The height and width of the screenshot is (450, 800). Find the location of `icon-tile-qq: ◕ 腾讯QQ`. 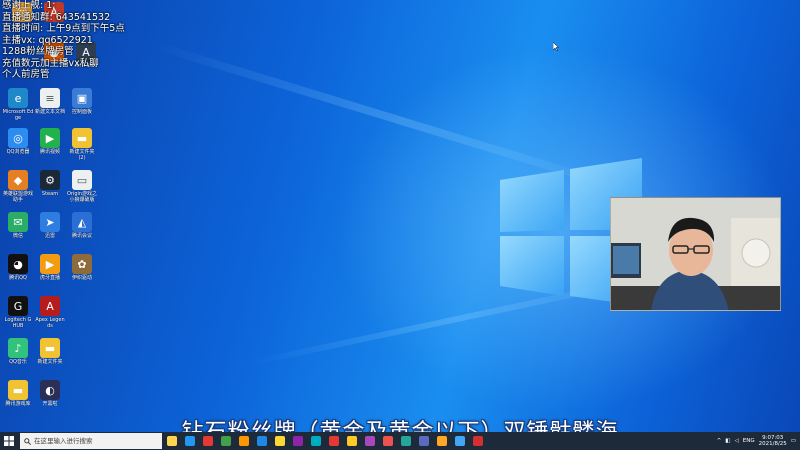

icon-tile-qq: ◕ 腾讯QQ is located at coordinates (18, 267).